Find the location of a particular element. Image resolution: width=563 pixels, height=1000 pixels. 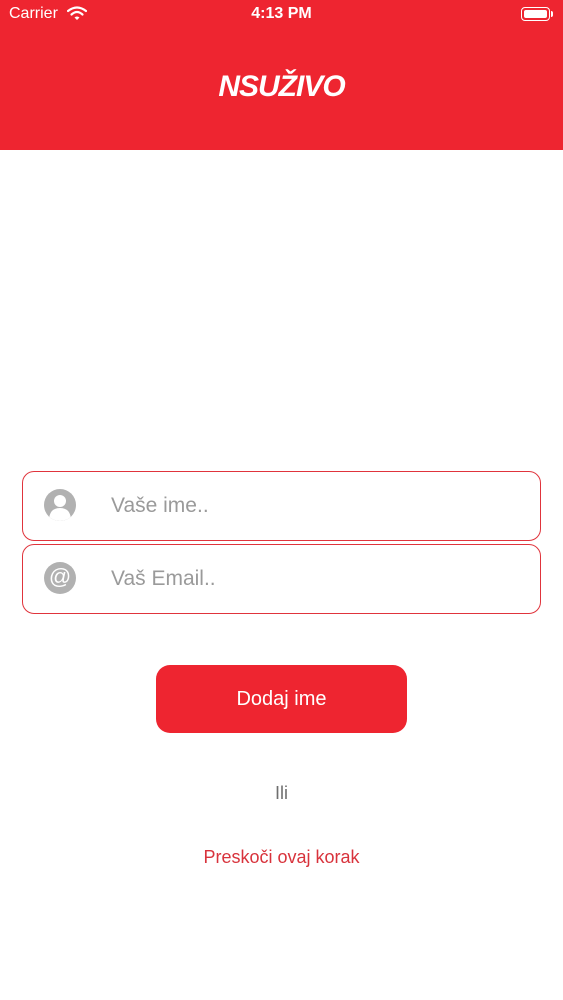

add-name-button: Dodaj ime is located at coordinates (281, 699).